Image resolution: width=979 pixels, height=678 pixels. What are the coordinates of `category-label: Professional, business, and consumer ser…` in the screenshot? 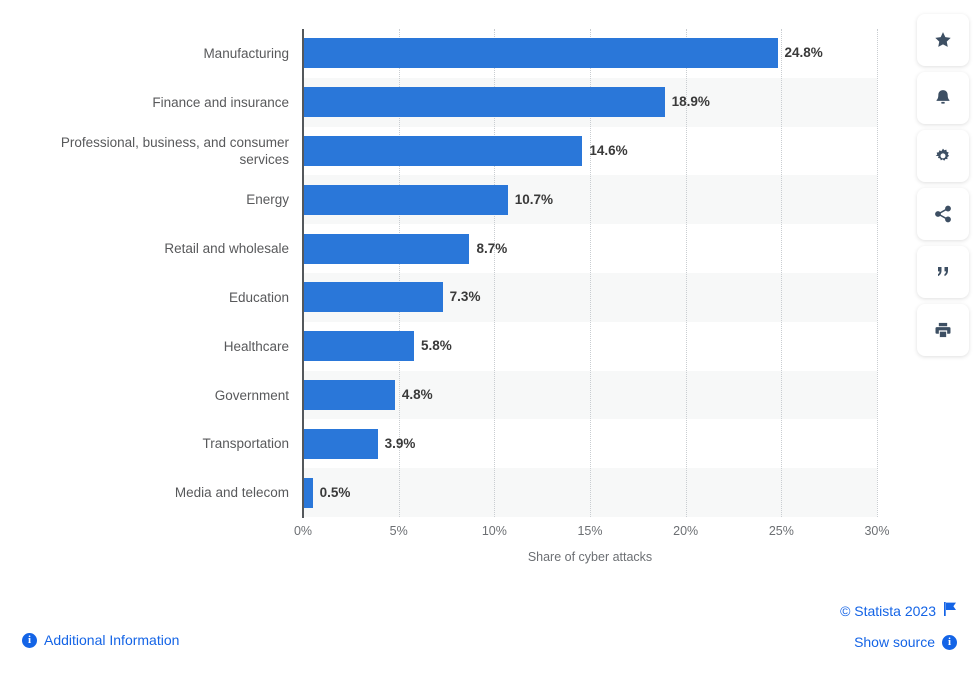 It's located at (174, 151).